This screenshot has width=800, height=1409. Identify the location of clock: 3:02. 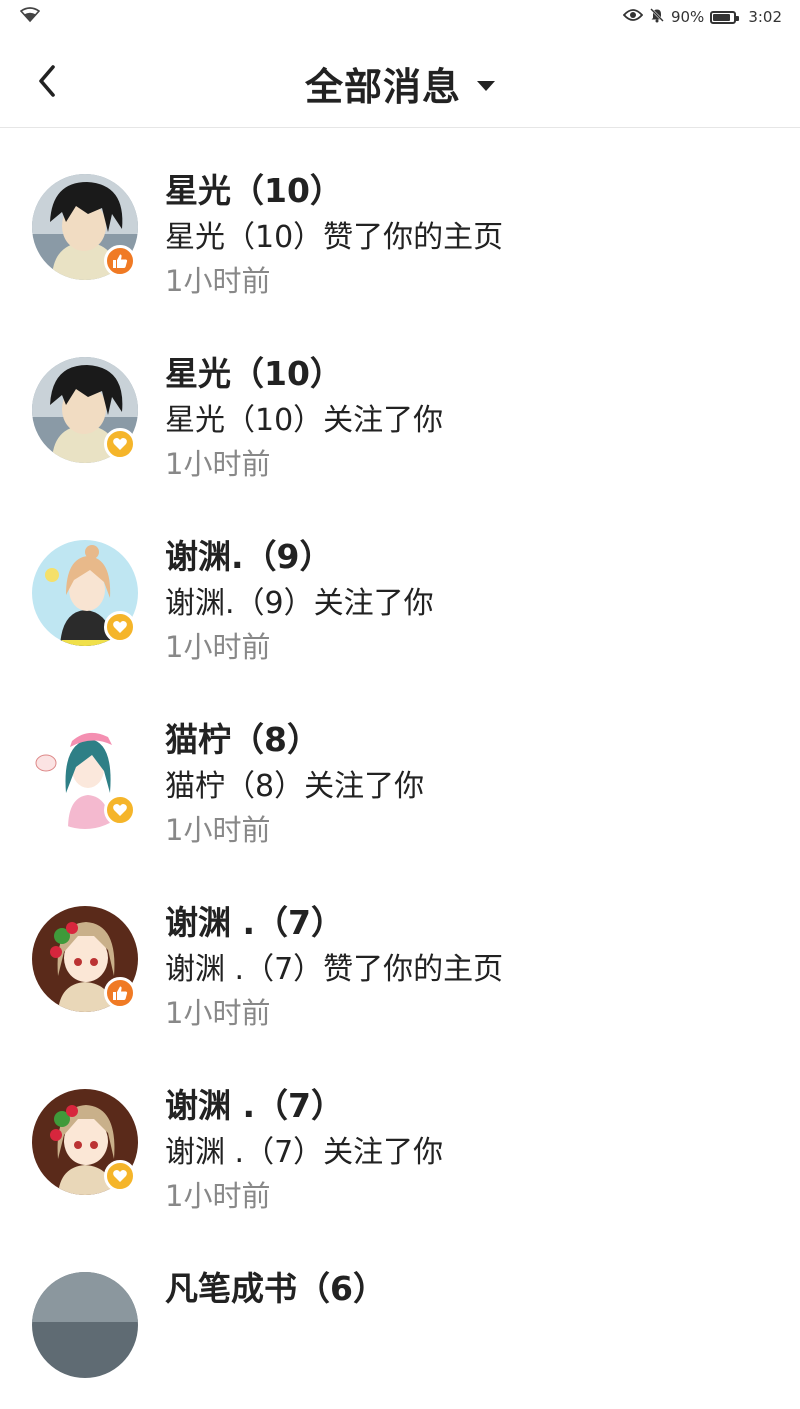
(765, 17).